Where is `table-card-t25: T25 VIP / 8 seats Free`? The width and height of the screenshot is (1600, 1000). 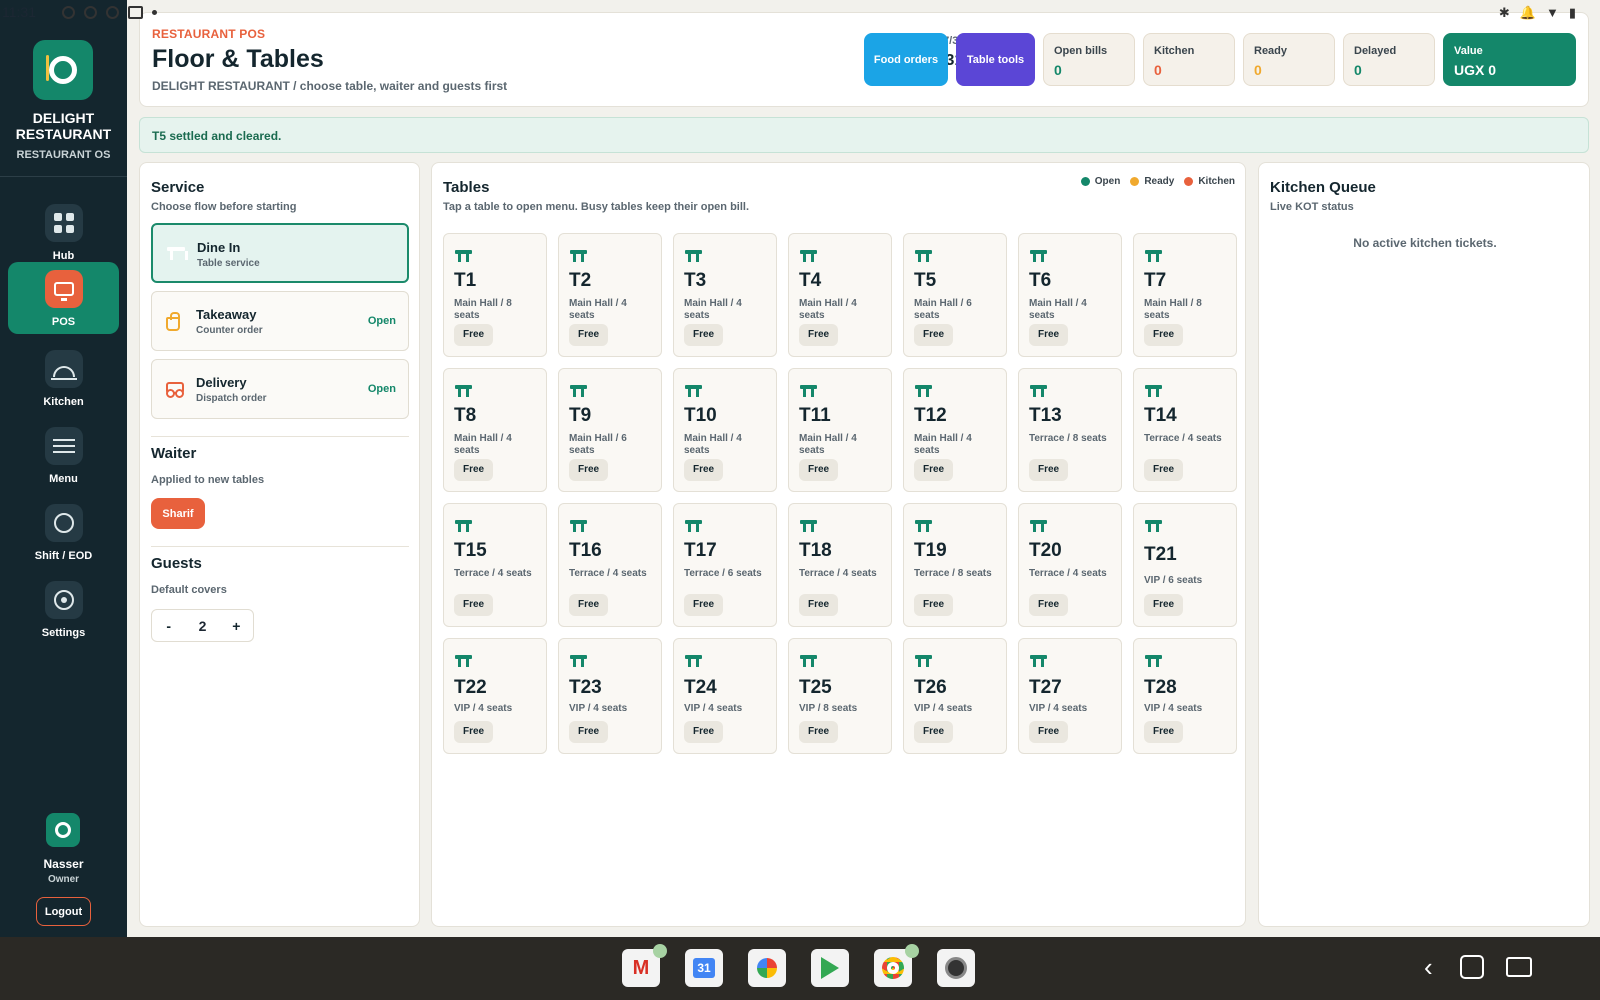 table-card-t25: T25 VIP / 8 seats Free is located at coordinates (840, 696).